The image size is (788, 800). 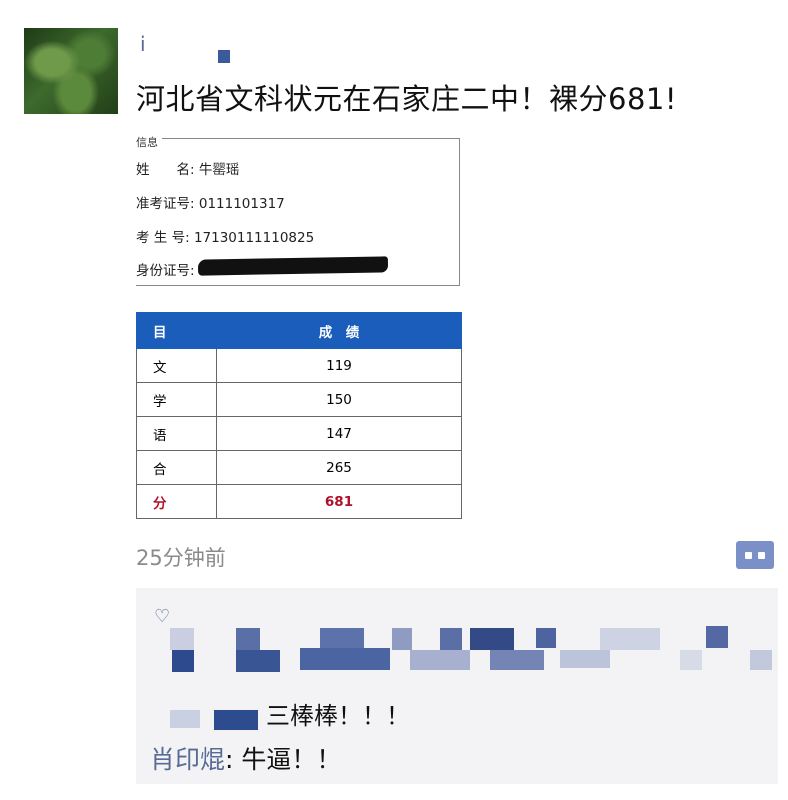 I want to click on student-no-row: 考 生 号: 17130111110825, so click(x=225, y=236).